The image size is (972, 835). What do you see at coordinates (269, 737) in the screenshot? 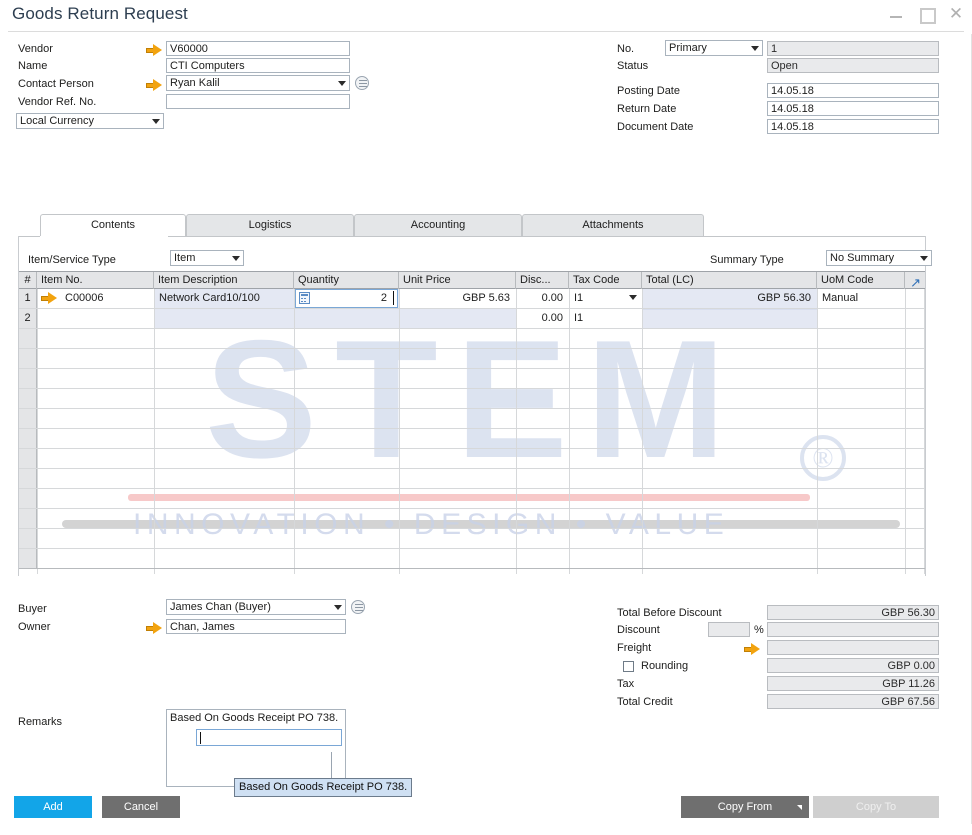
I see `remarks-inline-editor` at bounding box center [269, 737].